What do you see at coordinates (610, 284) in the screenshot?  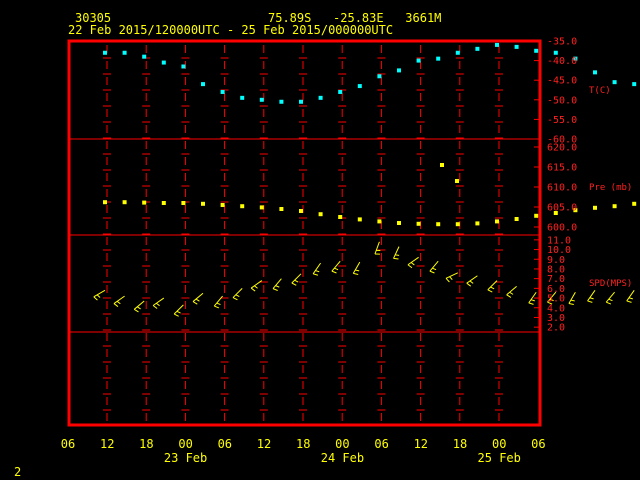 I see `wind-axis-label: SPD(MPS)` at bounding box center [610, 284].